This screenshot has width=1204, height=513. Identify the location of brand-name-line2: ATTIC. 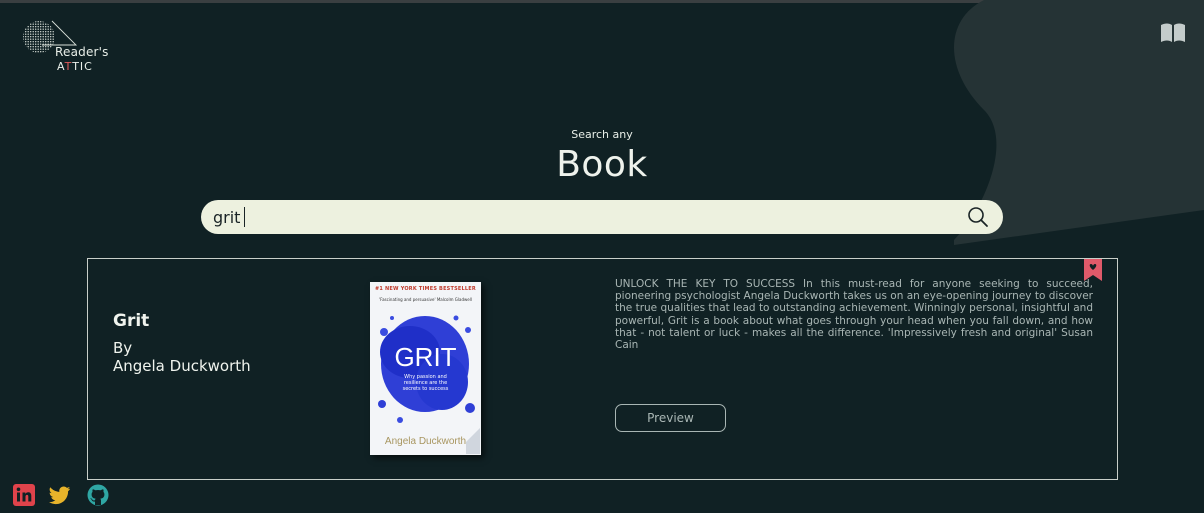
(75, 66).